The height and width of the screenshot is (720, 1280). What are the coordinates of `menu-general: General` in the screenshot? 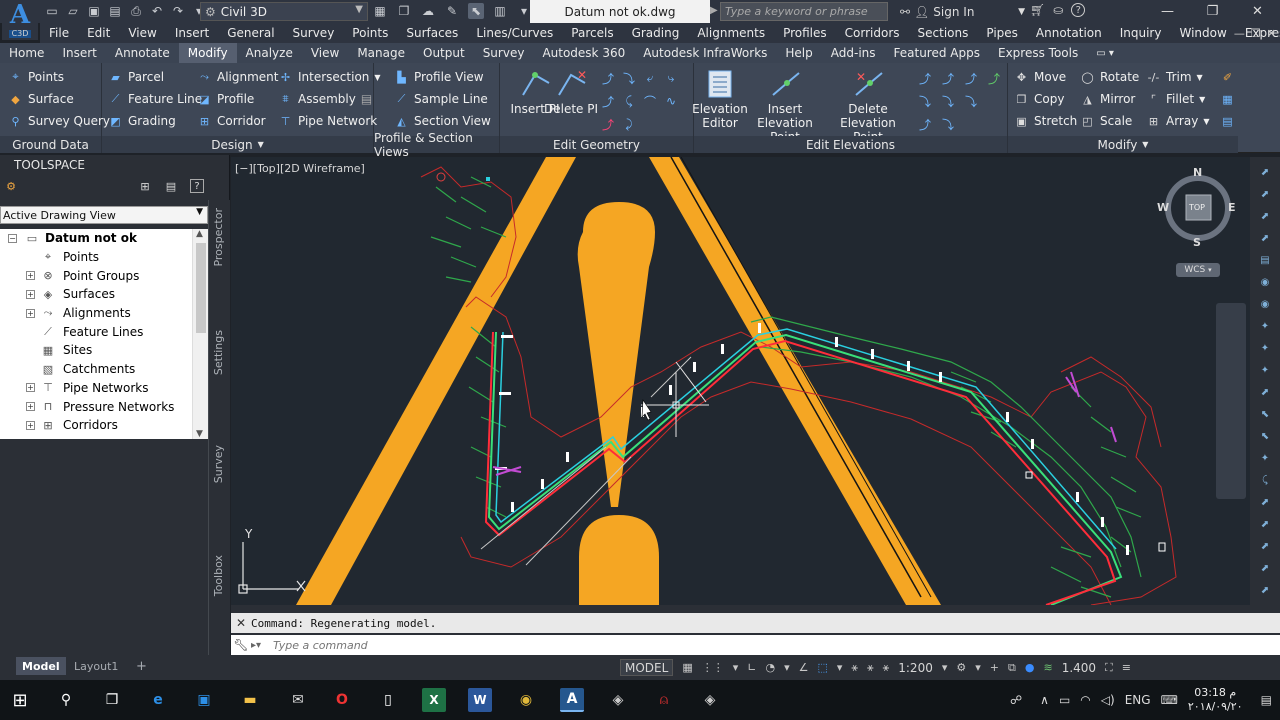 It's located at (250, 33).